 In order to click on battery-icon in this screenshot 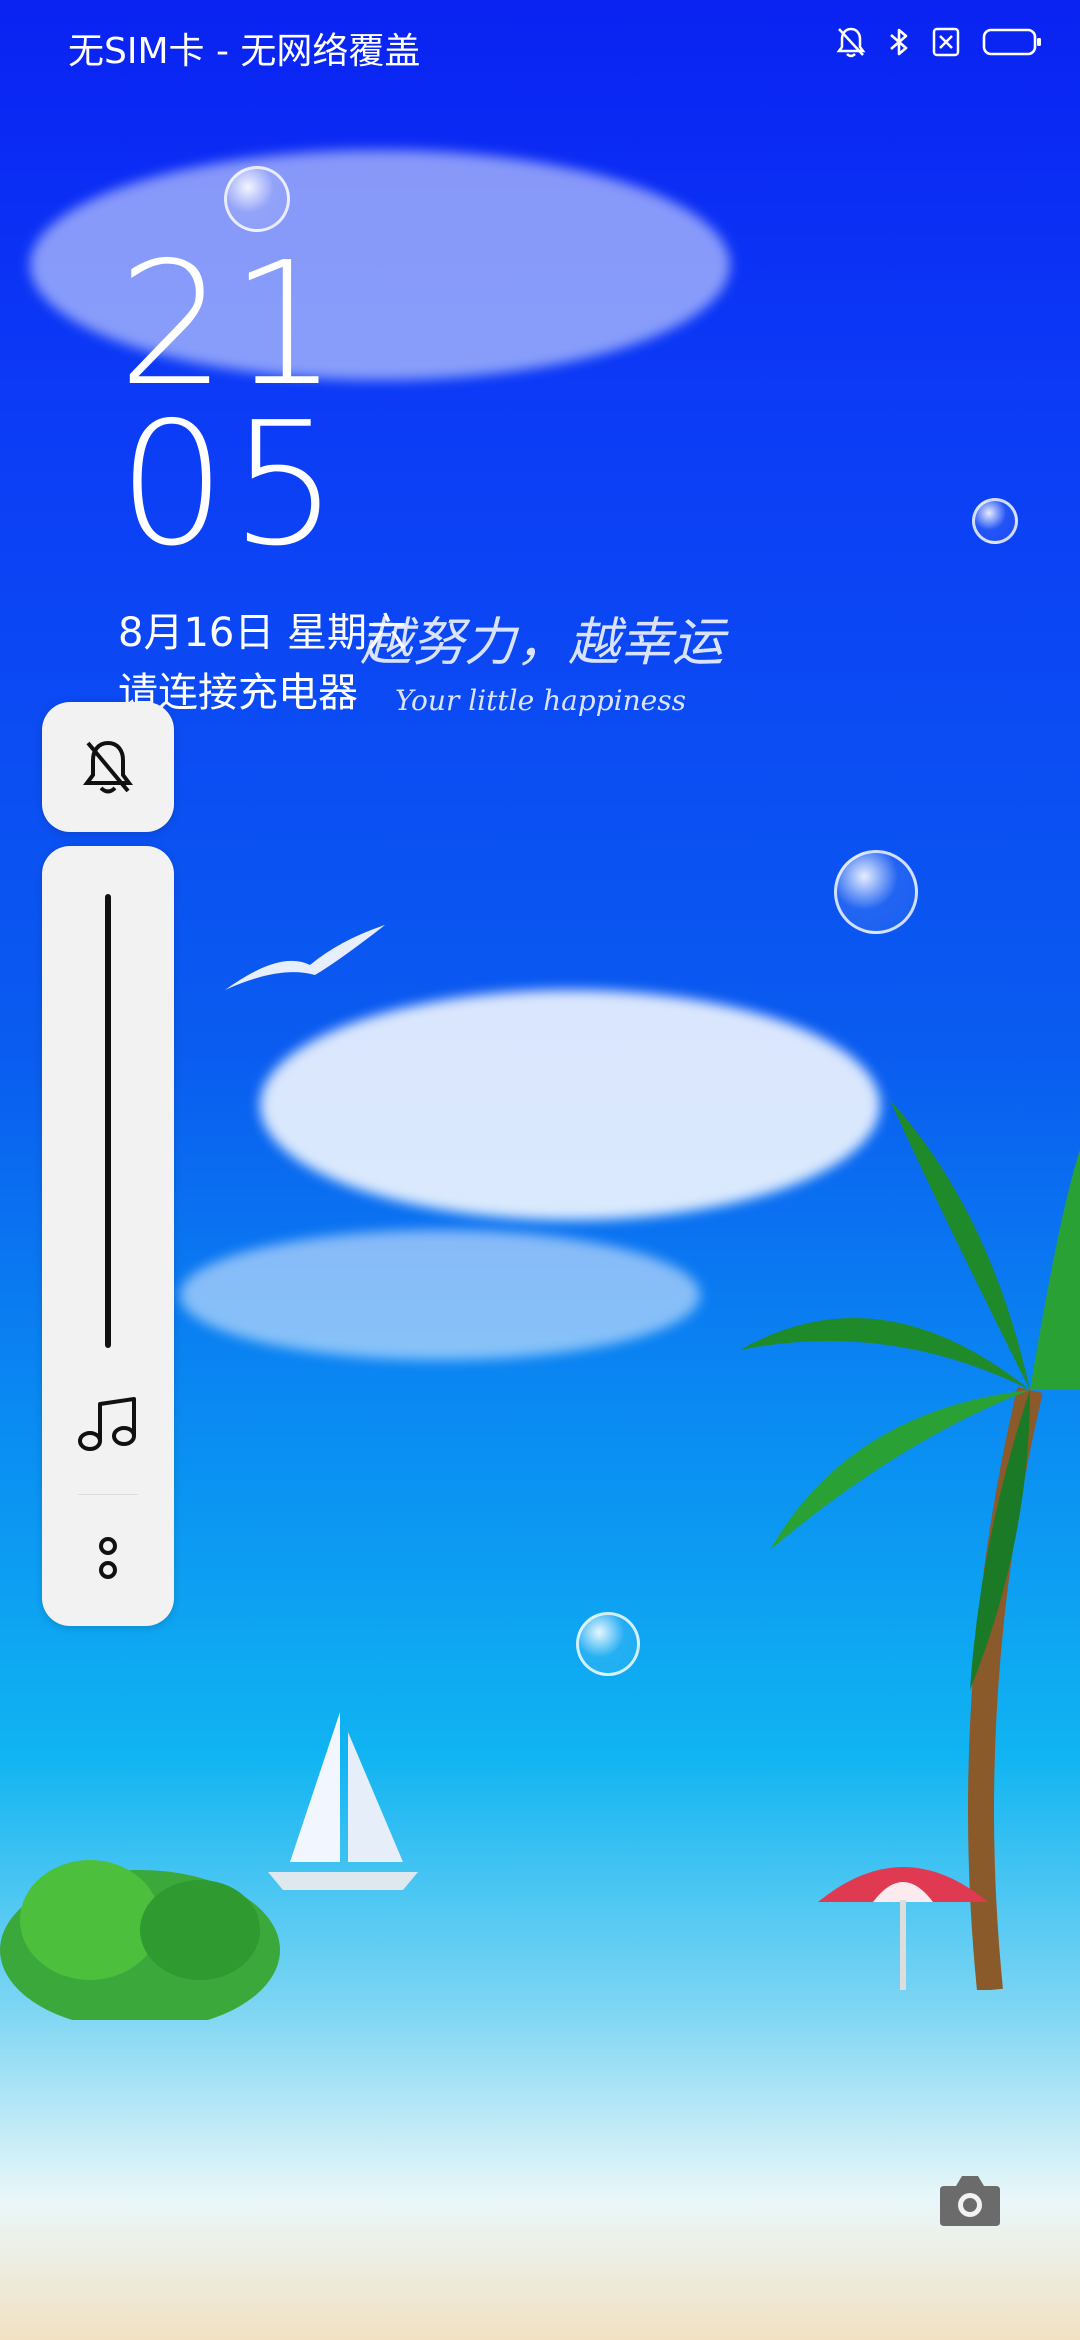, I will do `click(1011, 42)`.